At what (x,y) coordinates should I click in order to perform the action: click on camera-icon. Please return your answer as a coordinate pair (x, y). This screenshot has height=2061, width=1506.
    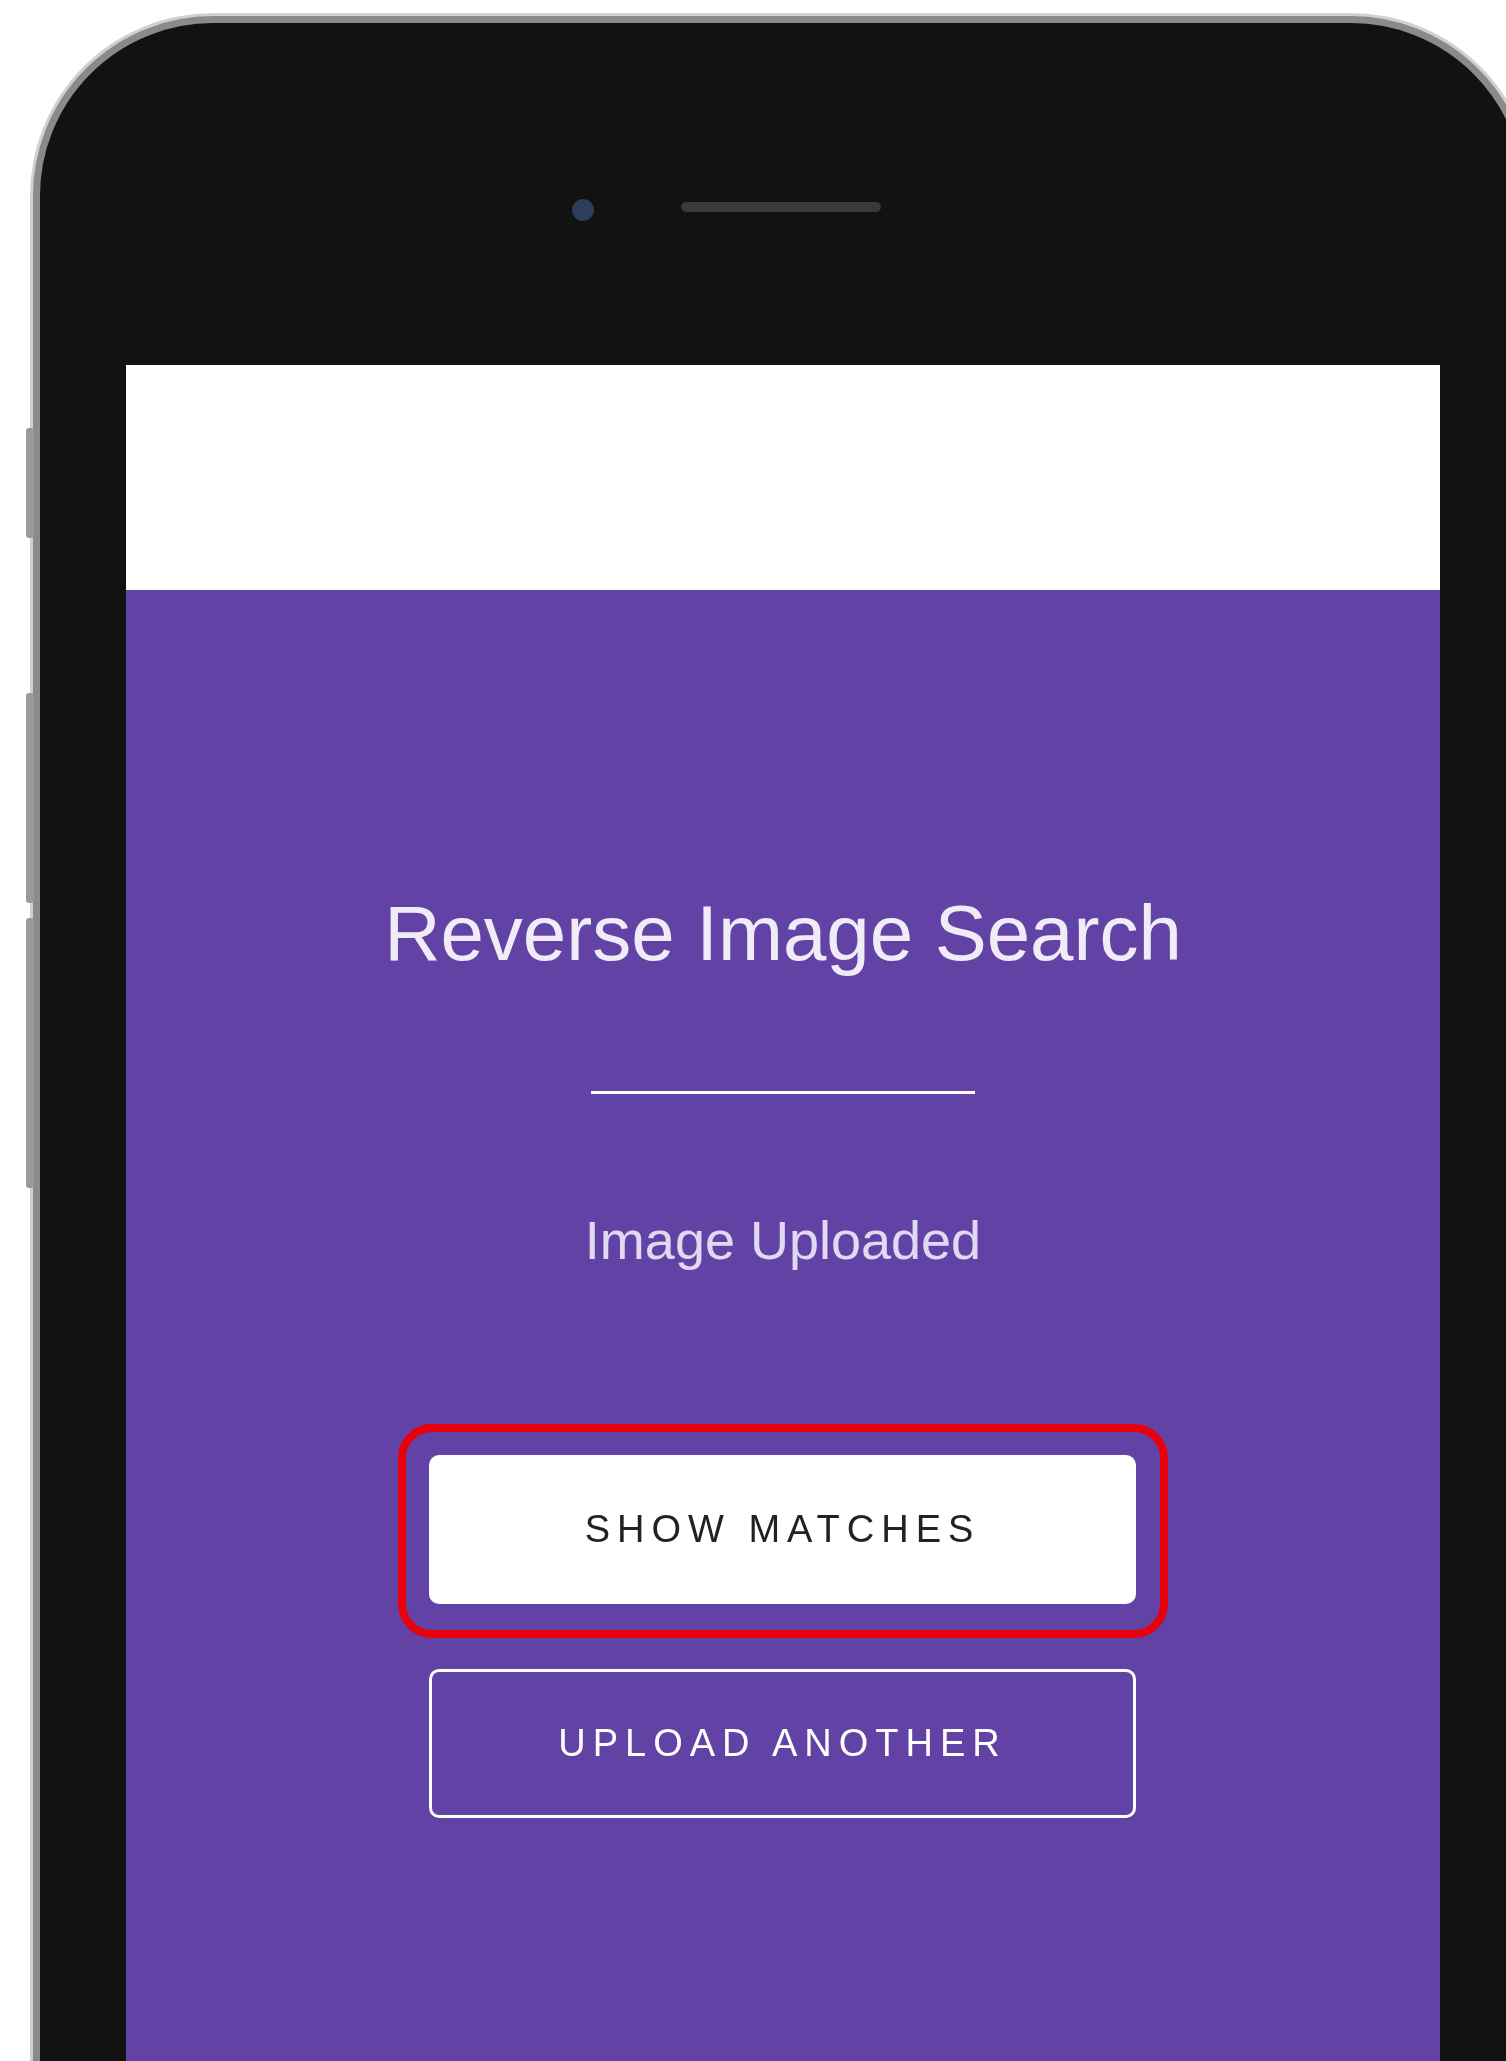
    Looking at the image, I should click on (583, 210).